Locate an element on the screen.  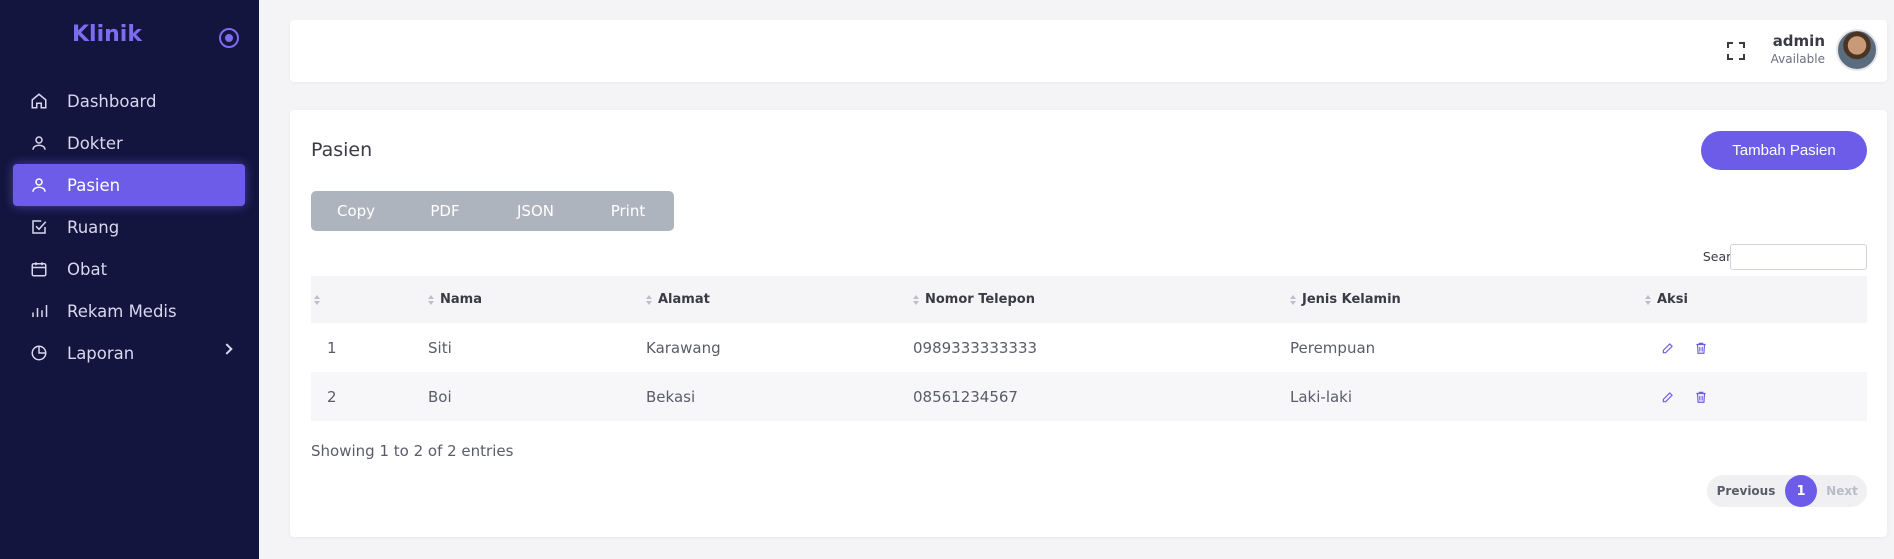
sidebar-item-laporan: Laporan is located at coordinates (129, 353).